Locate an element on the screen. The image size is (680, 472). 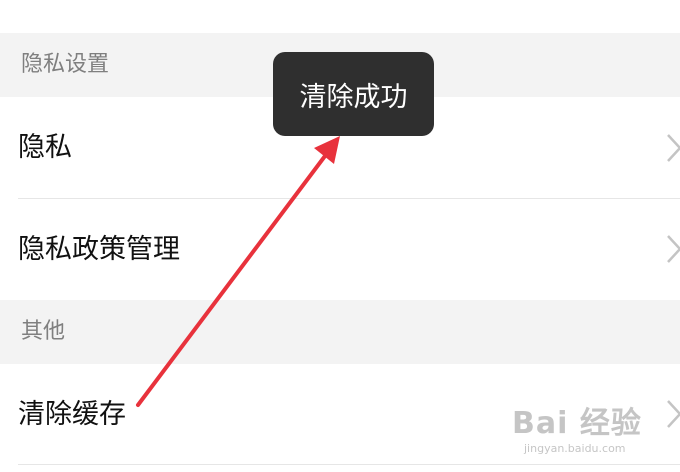
top-blank-area is located at coordinates (340, 16).